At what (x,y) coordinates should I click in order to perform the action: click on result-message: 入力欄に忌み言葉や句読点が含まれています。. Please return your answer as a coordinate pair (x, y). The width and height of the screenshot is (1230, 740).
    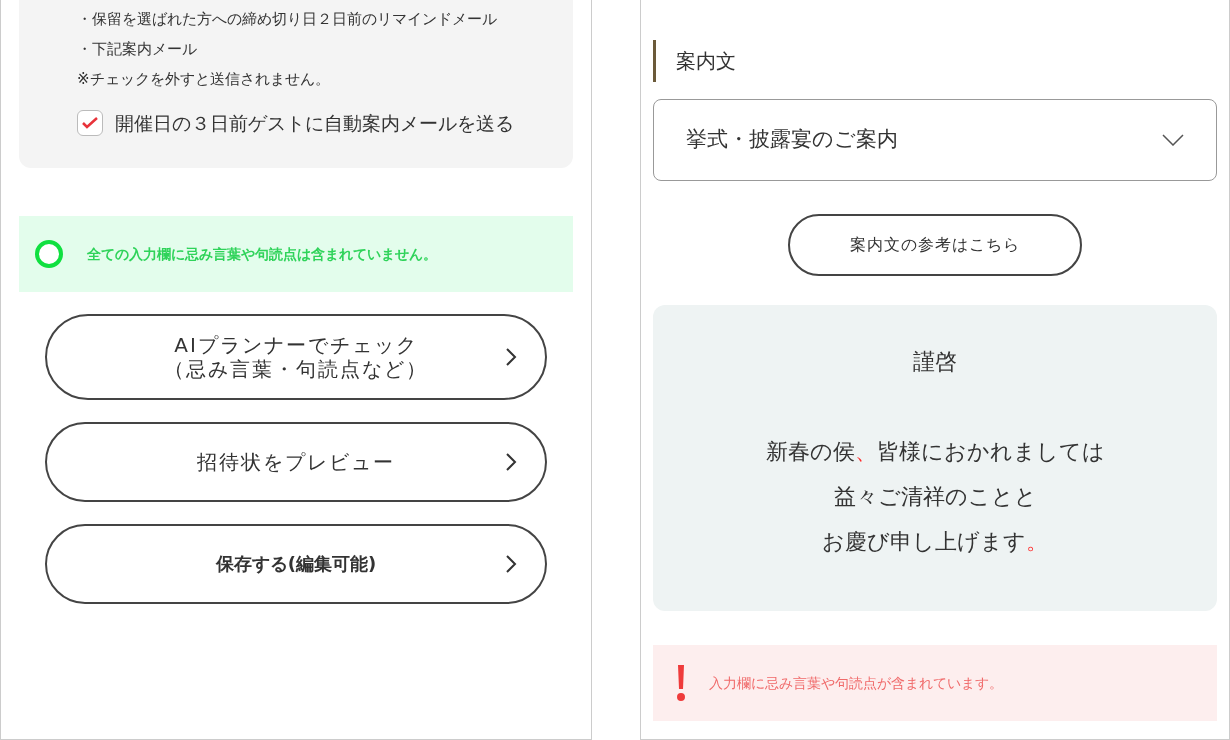
    Looking at the image, I should click on (856, 683).